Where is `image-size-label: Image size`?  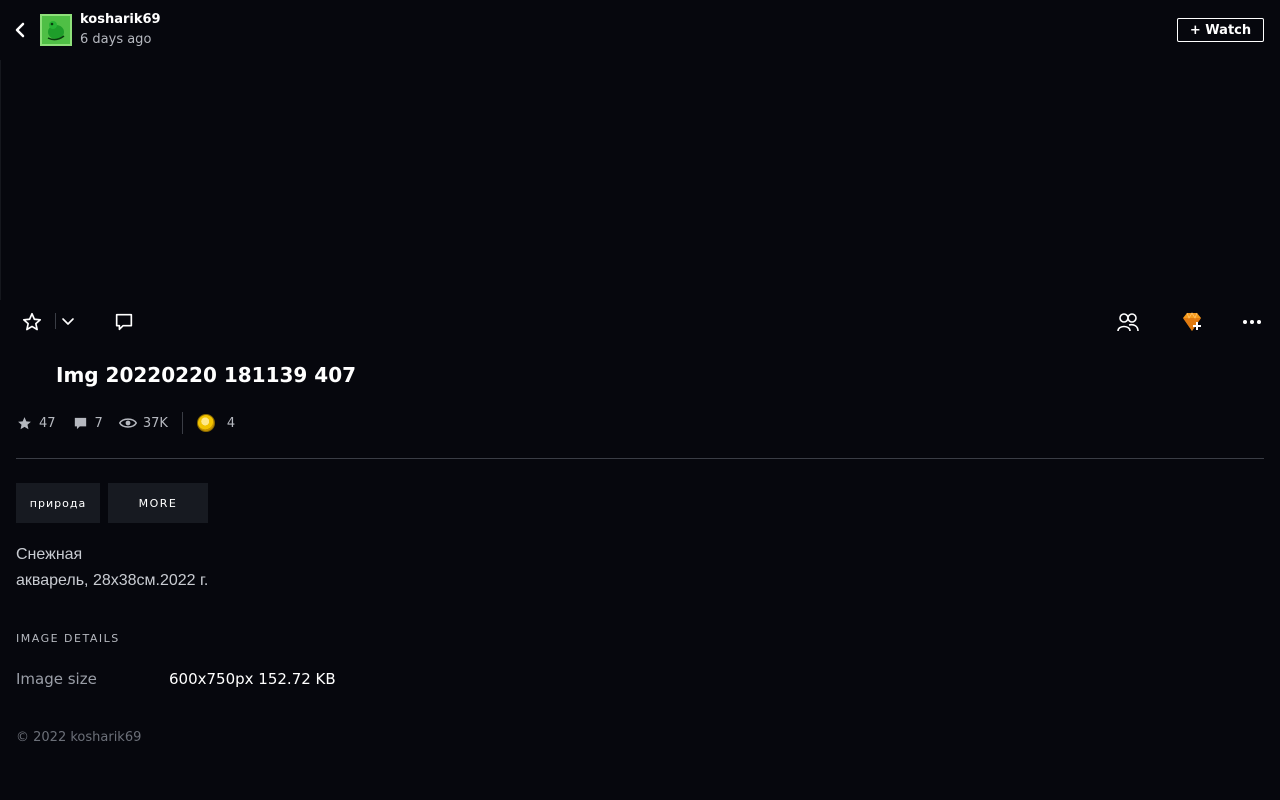
image-size-label: Image size is located at coordinates (56, 679).